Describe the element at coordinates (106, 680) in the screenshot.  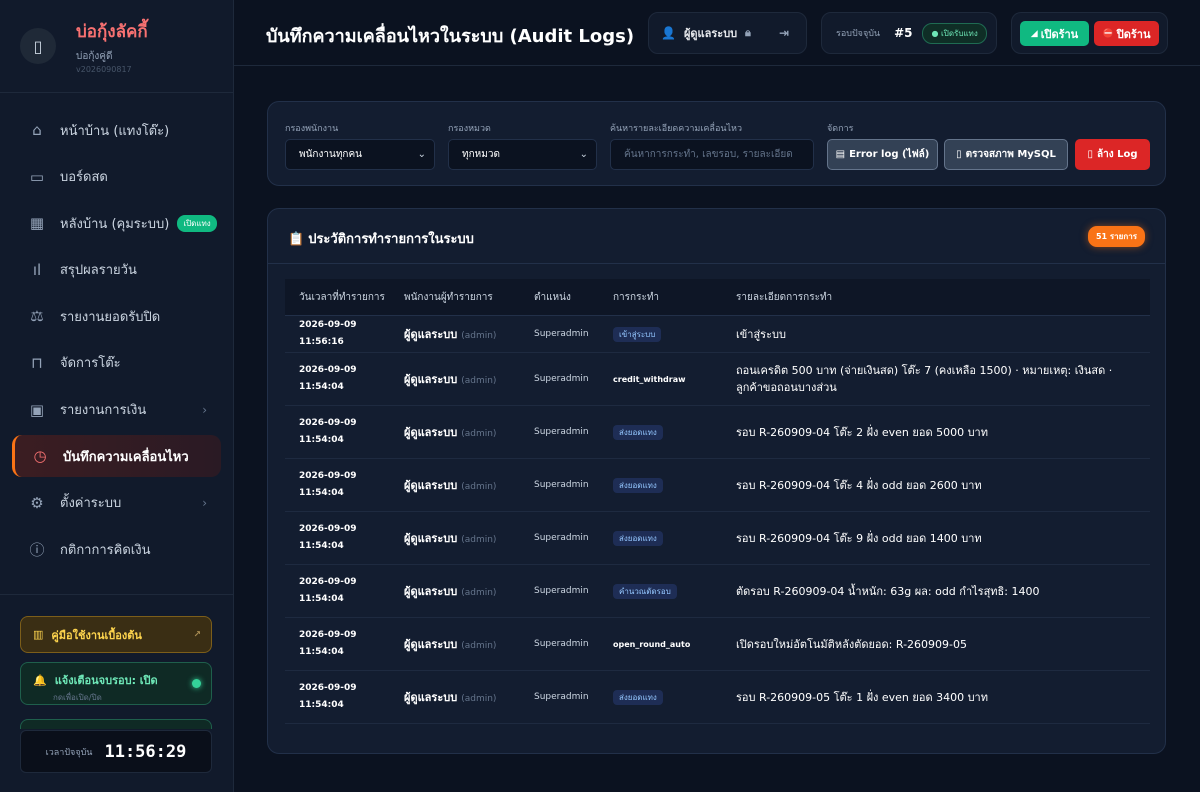
I see `notification-title: แจ้งเตือนจบรอบ: เปิด` at that location.